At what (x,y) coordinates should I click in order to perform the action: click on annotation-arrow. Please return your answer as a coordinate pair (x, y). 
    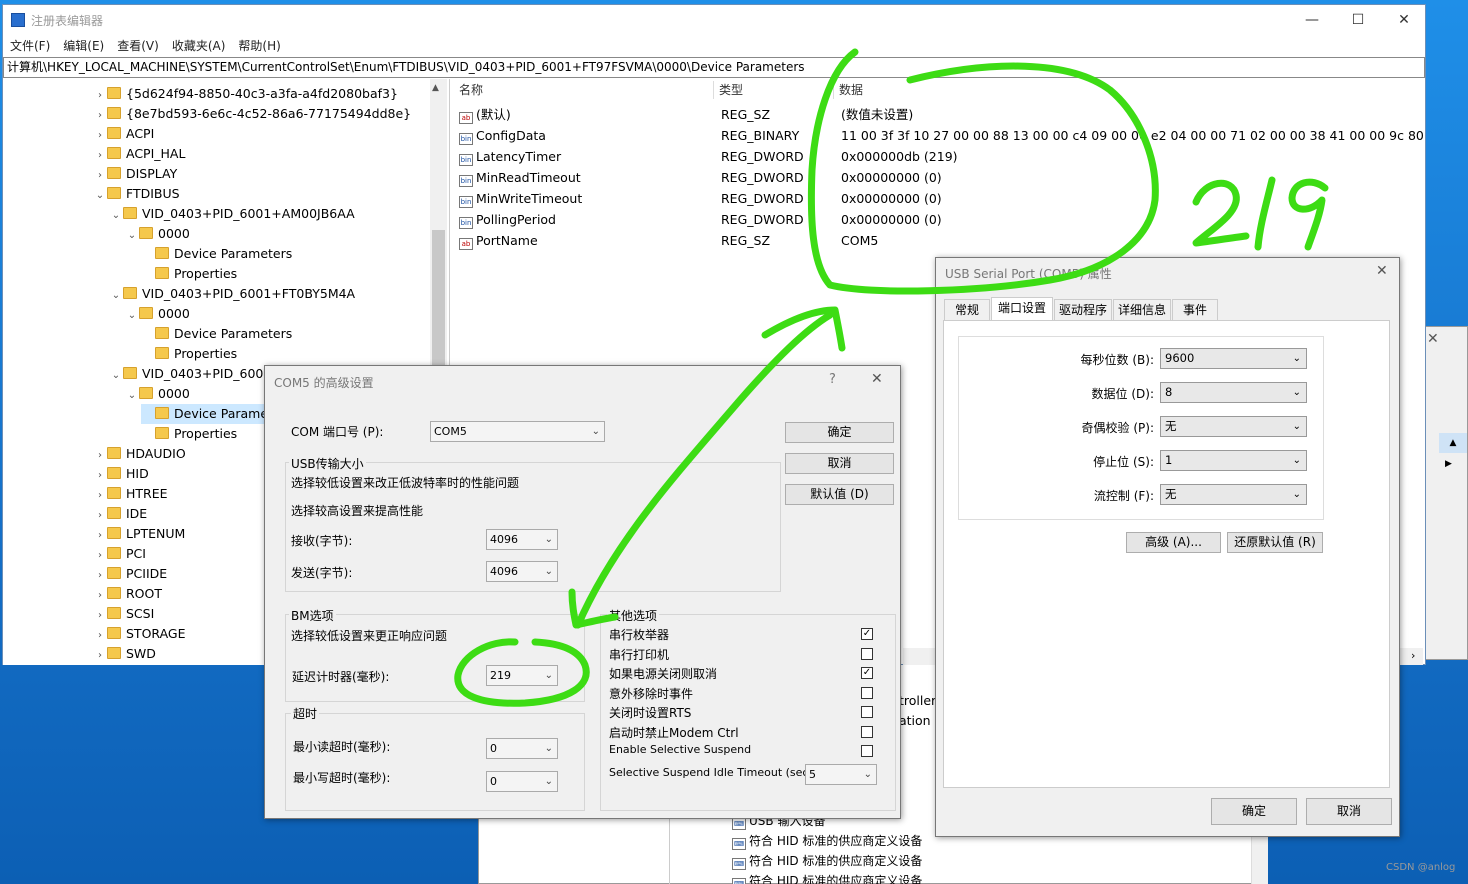
    Looking at the image, I should click on (704, 470).